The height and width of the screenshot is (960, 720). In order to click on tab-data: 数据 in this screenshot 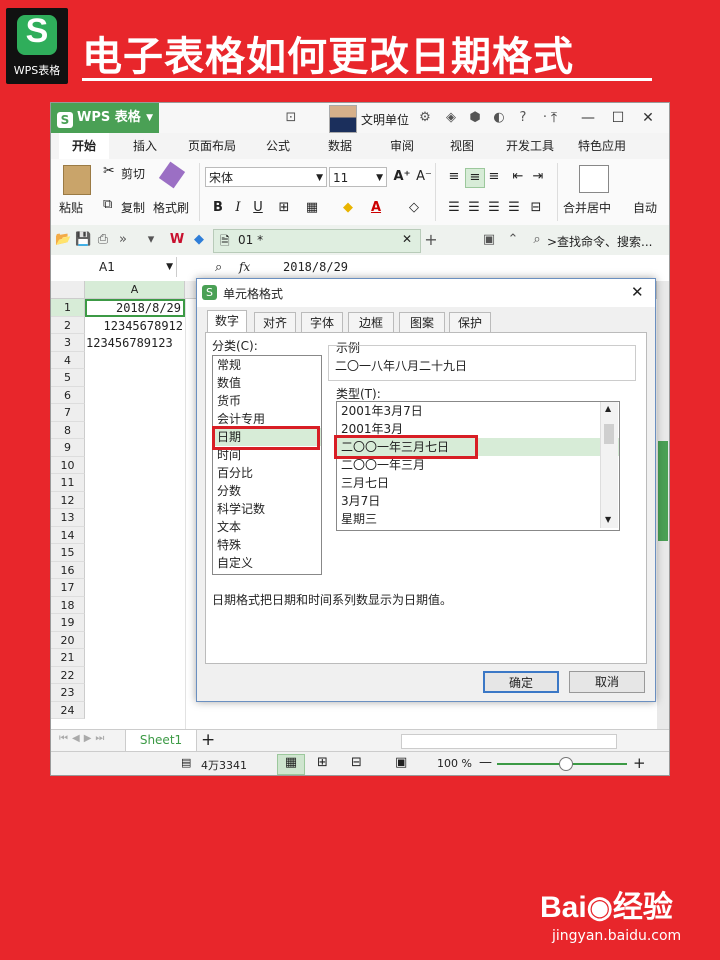, I will do `click(340, 146)`.